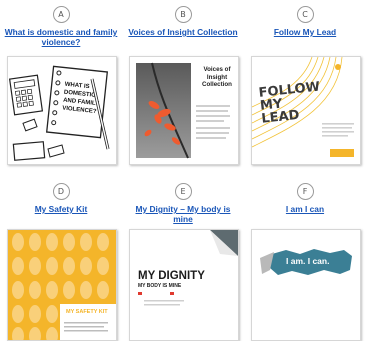 The image size is (367, 341). Describe the element at coordinates (61, 214) in the screenshot. I see `resource-title-d: My Safety Kit` at that location.